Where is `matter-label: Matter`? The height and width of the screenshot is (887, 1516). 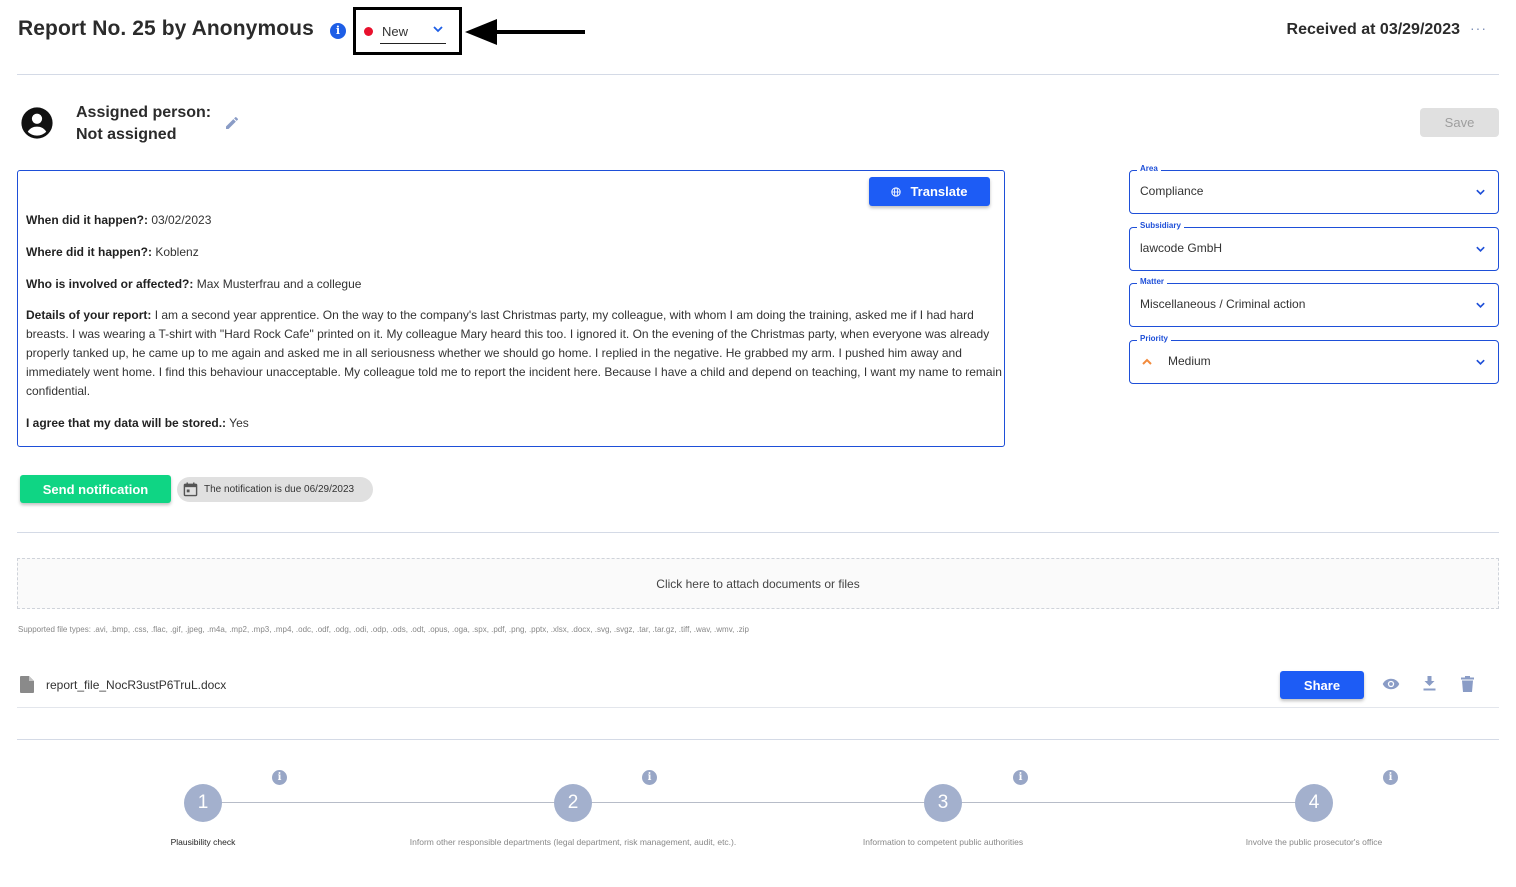
matter-label: Matter is located at coordinates (1152, 282).